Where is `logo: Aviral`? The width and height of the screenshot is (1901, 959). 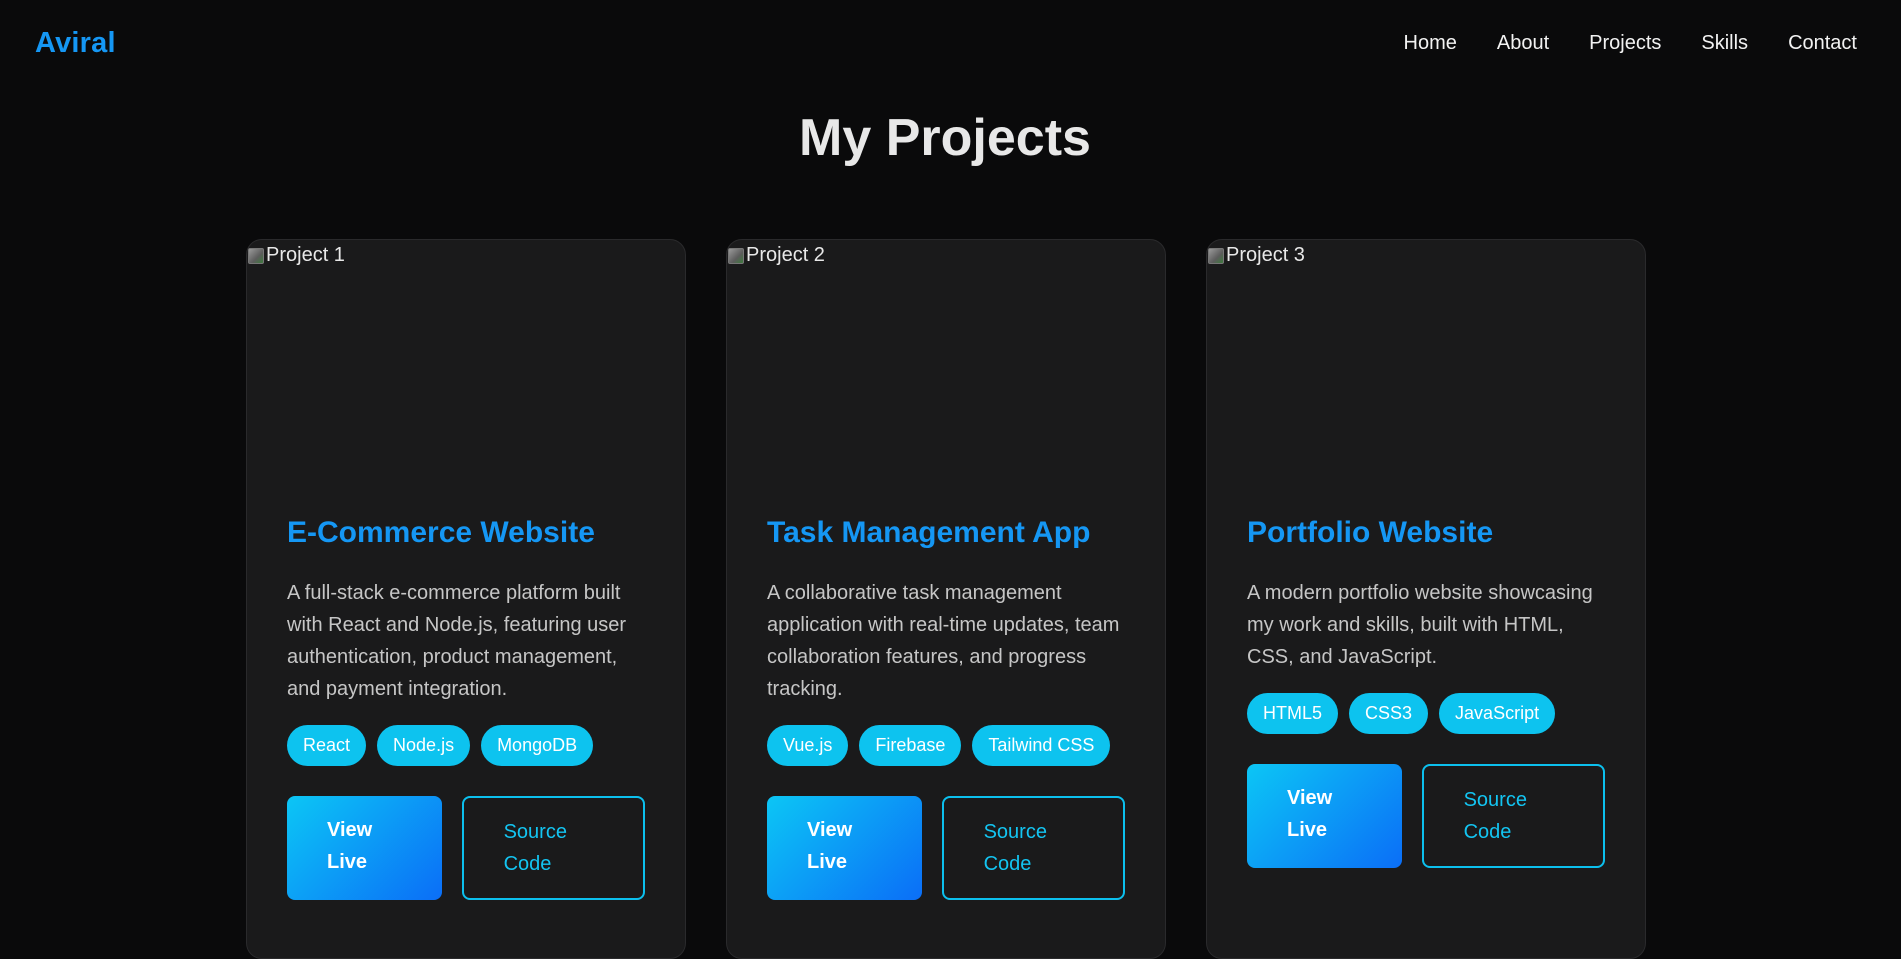 logo: Aviral is located at coordinates (75, 43).